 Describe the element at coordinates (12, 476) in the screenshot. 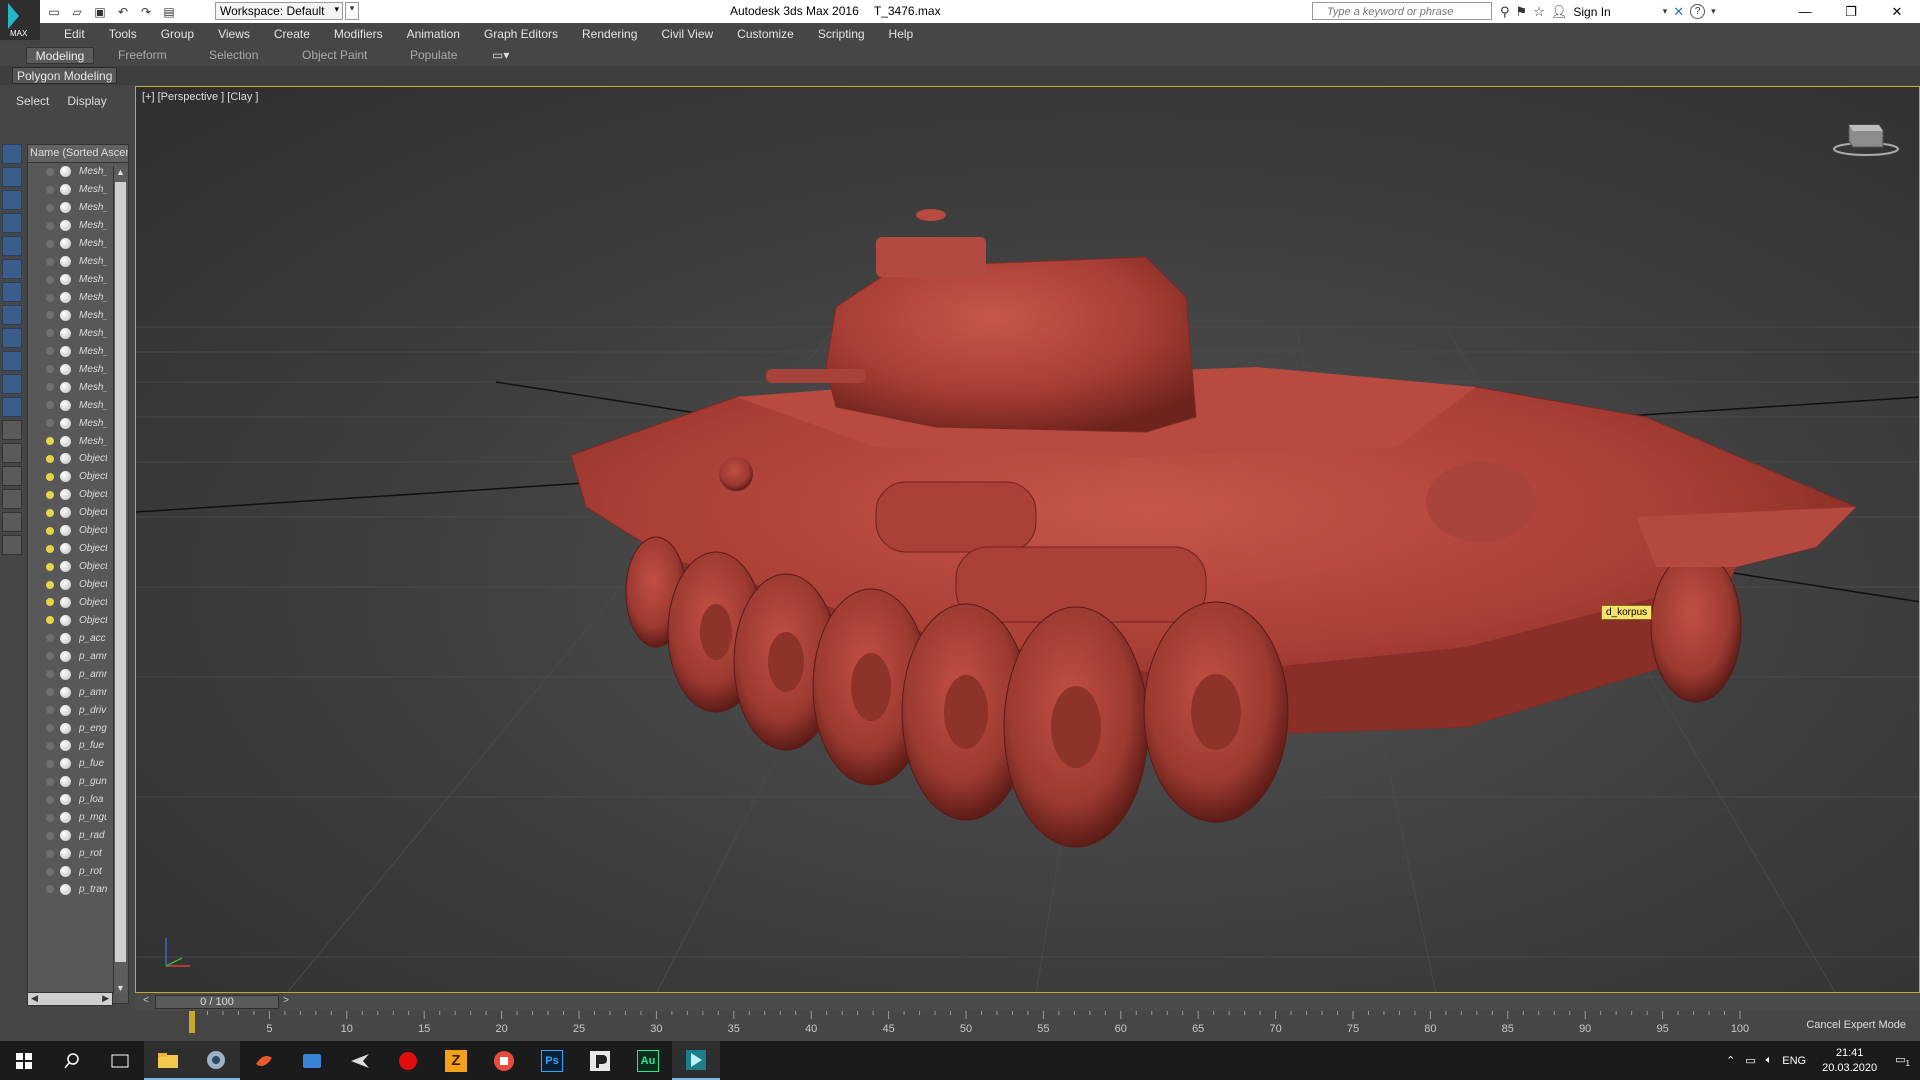

I see `display-all-icon` at that location.